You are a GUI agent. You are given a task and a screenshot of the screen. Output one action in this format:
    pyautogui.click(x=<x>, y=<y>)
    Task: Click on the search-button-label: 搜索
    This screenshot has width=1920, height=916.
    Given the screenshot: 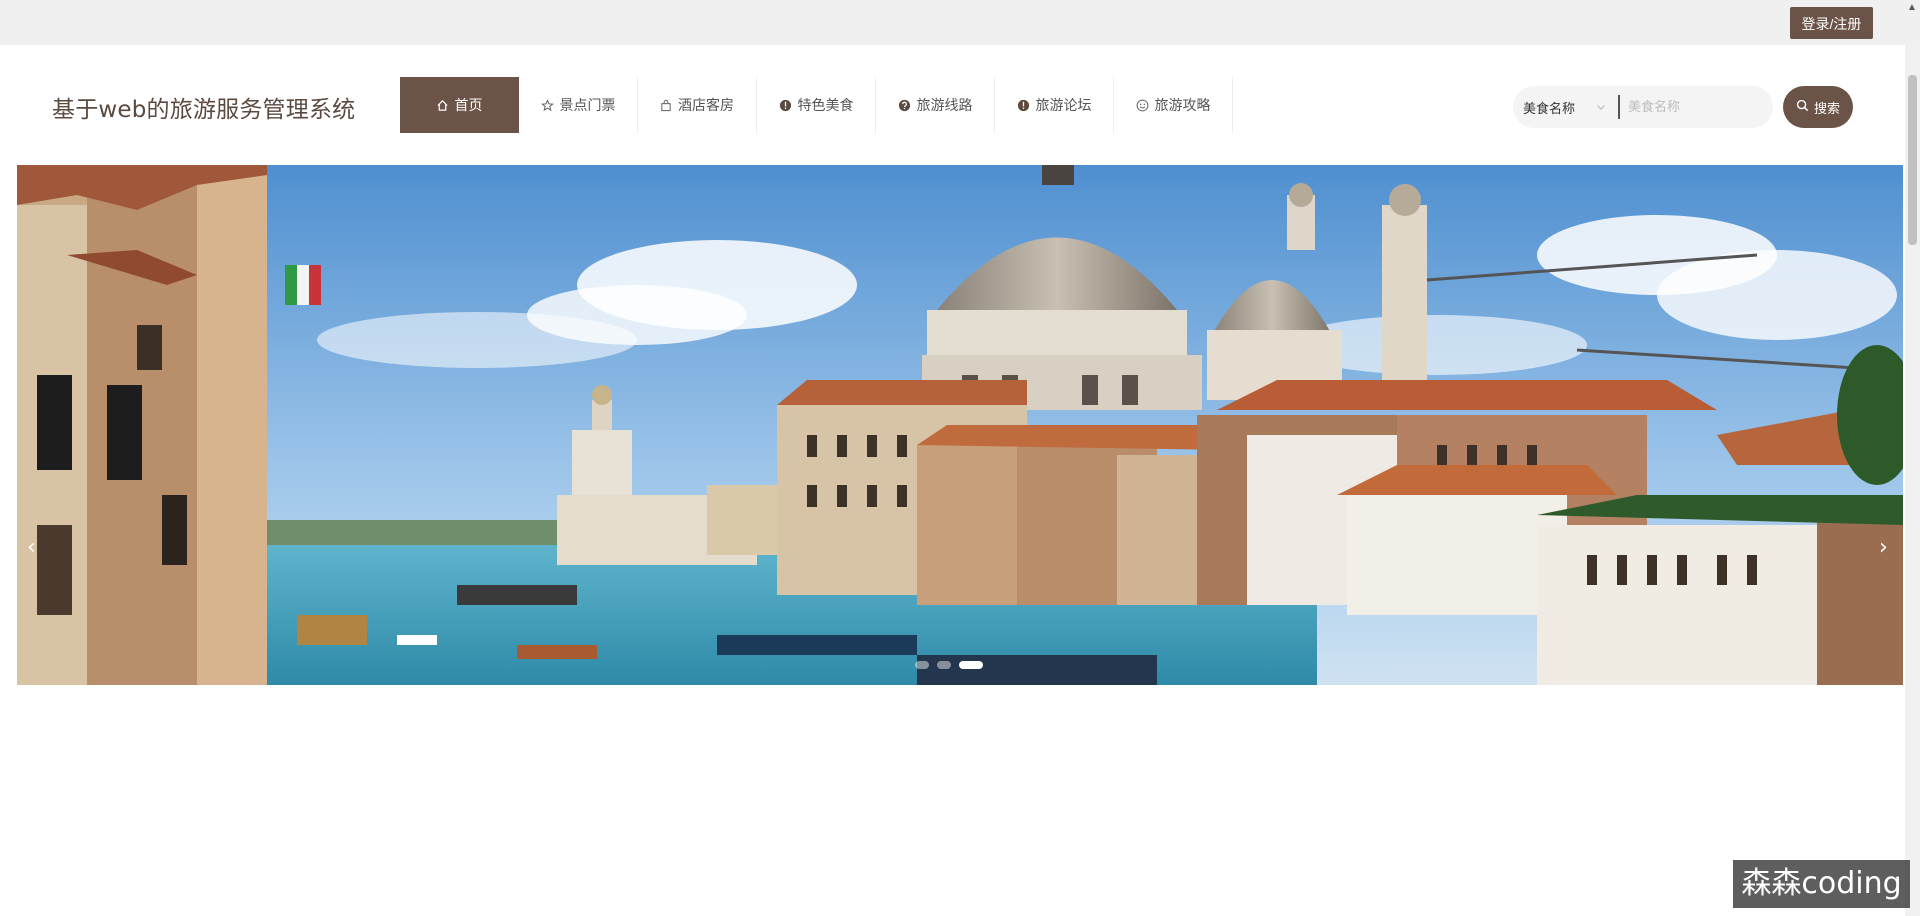 What is the action you would take?
    pyautogui.click(x=1826, y=109)
    